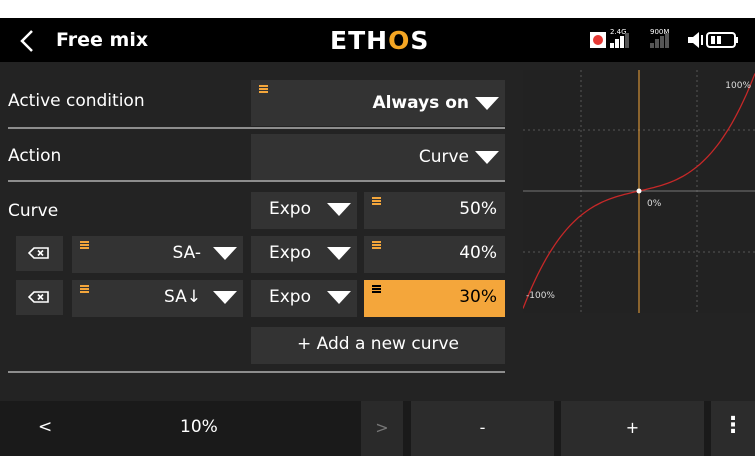 This screenshot has height=456, width=755. What do you see at coordinates (618, 32) in the screenshot?
I see `svg-text: 2.4G` at bounding box center [618, 32].